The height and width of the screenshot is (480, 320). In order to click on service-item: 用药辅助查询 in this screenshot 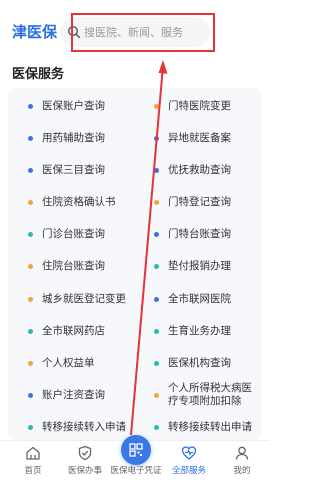, I will do `click(84, 138)`.